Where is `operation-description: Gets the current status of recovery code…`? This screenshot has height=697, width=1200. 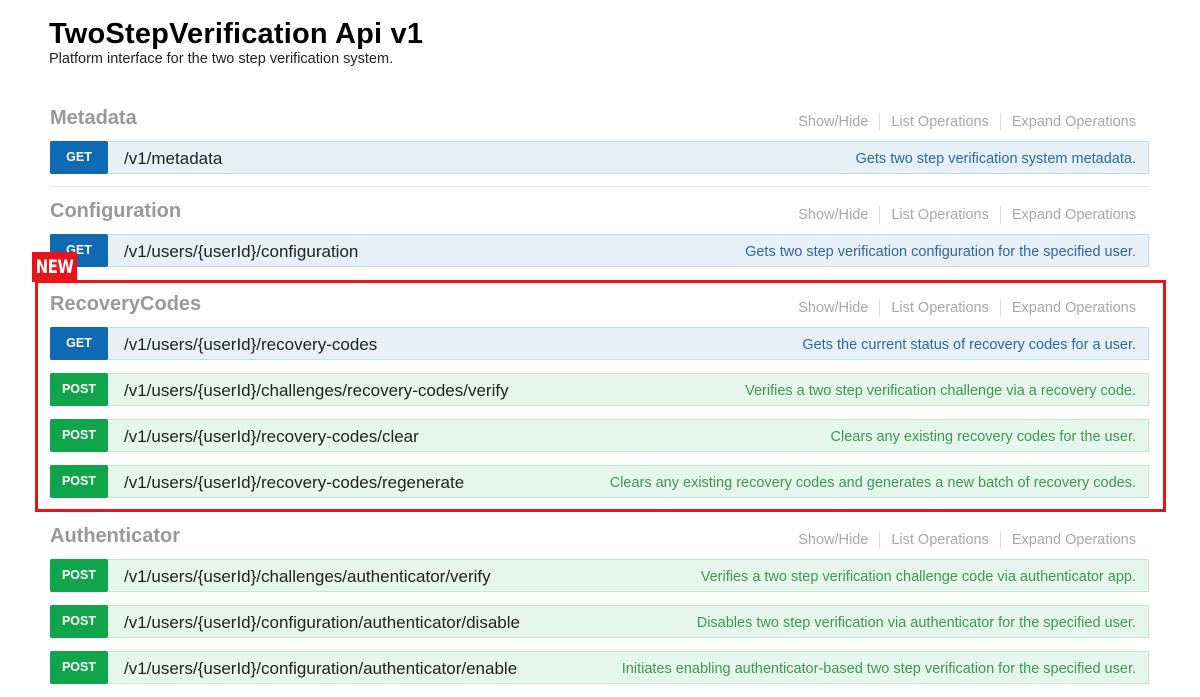 operation-description: Gets the current status of recovery code… is located at coordinates (969, 345).